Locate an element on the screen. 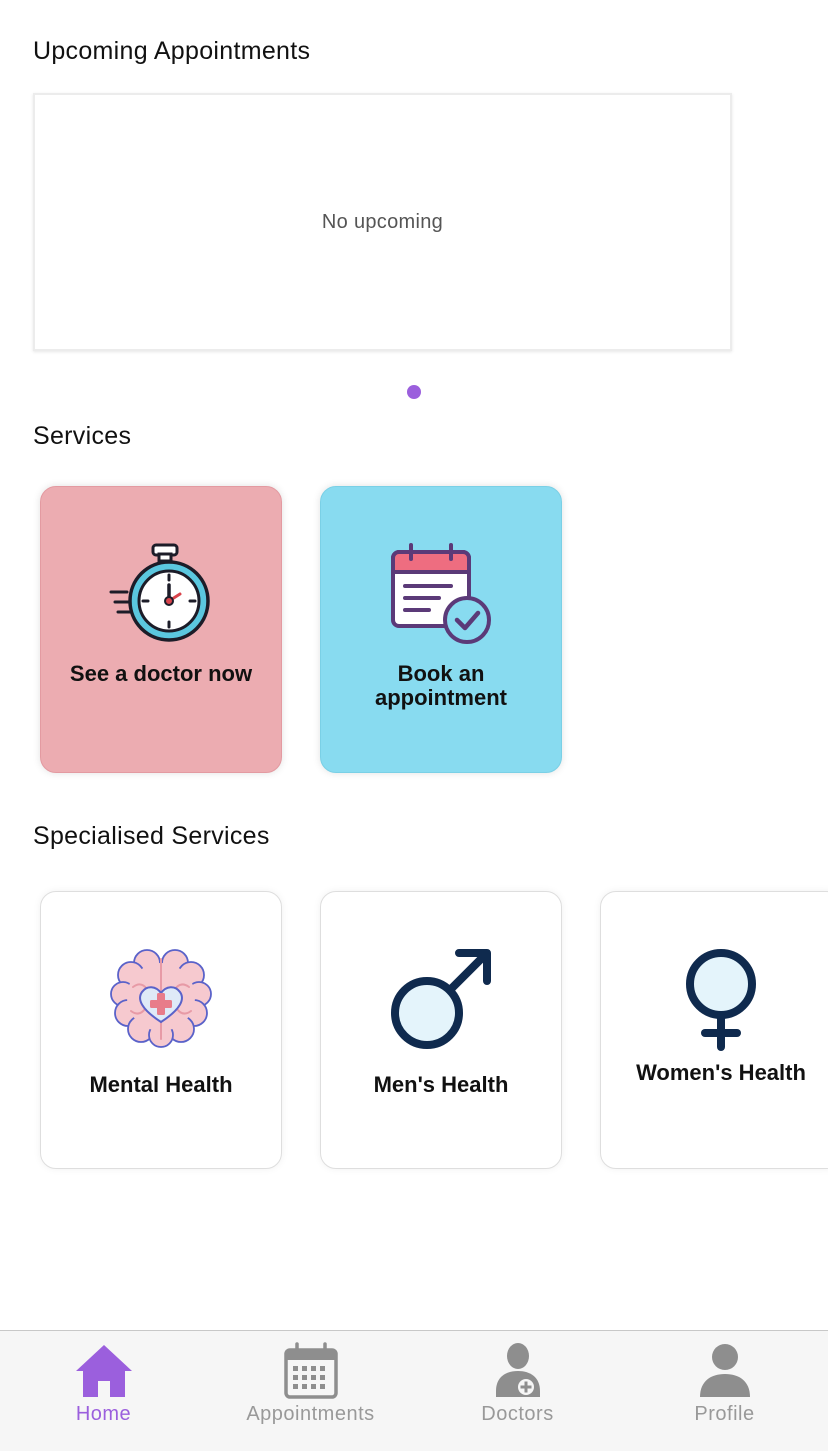 The width and height of the screenshot is (828, 1451). female-symbol-icon is located at coordinates (721, 999).